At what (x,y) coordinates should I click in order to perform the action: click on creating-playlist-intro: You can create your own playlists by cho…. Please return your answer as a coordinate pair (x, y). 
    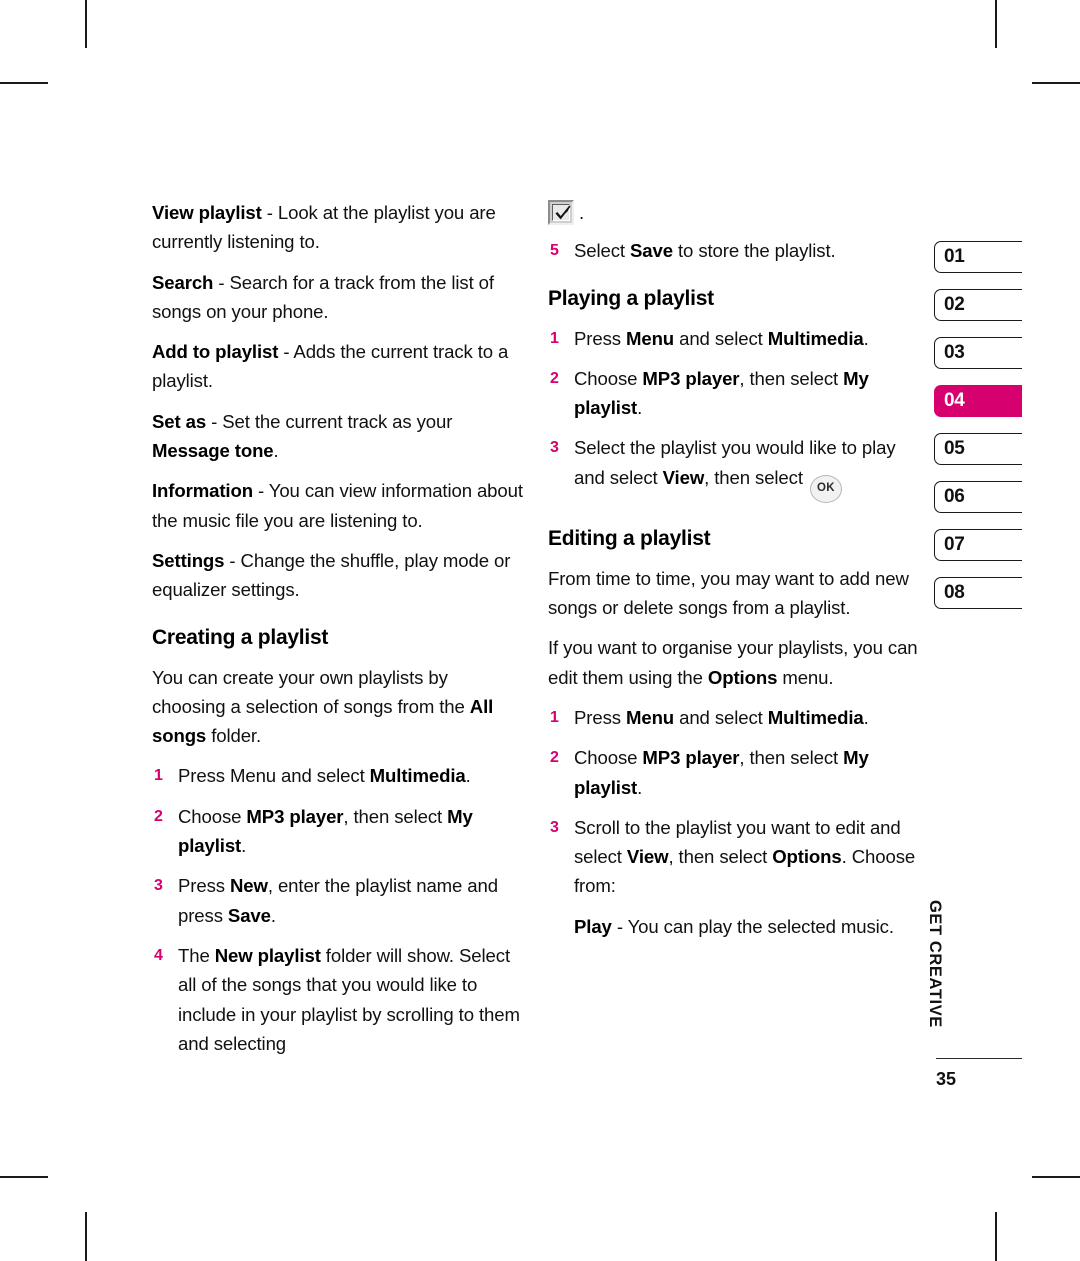
    Looking at the image, I should click on (338, 707).